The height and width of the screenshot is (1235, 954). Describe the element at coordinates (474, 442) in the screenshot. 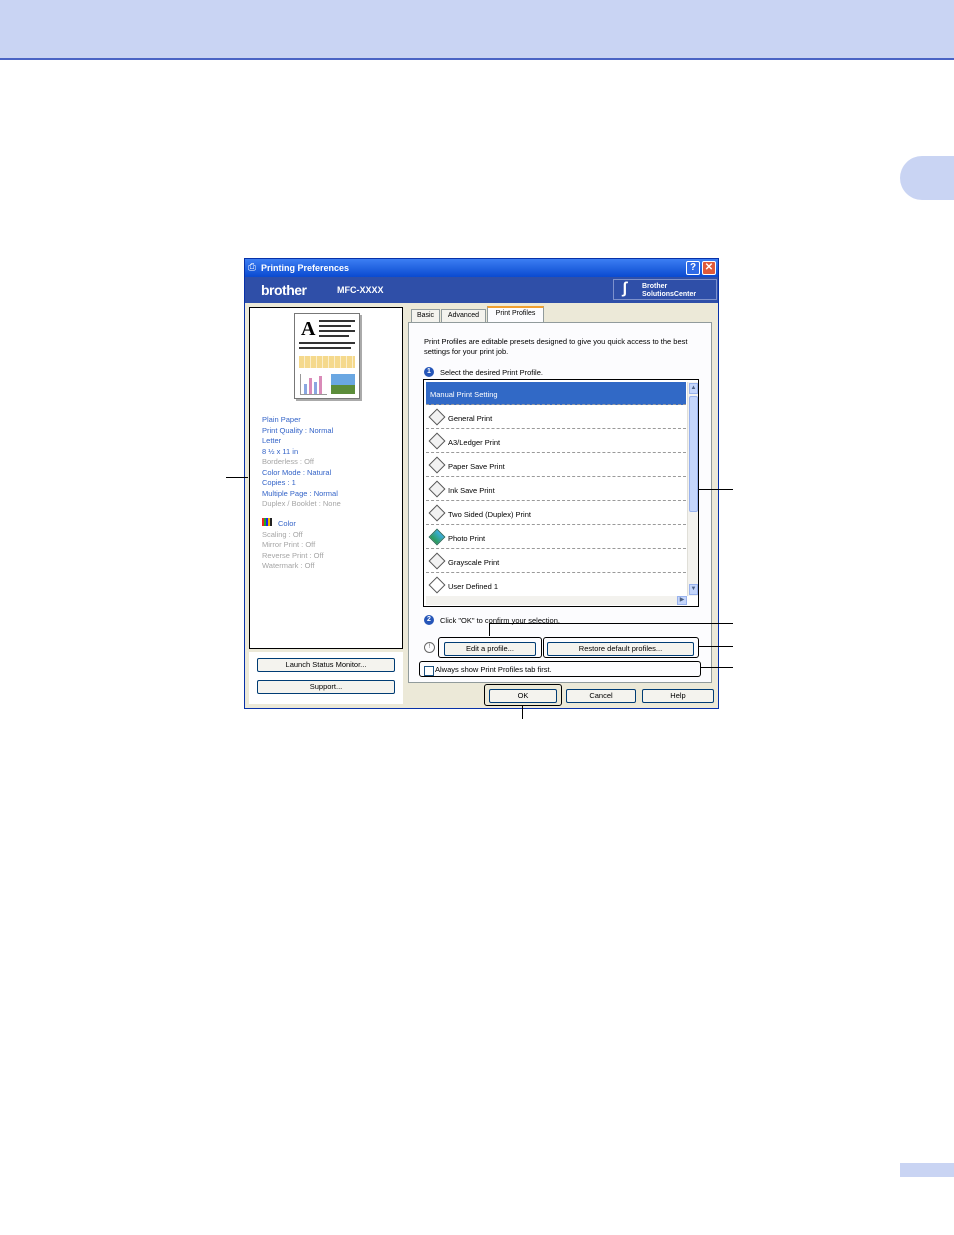

I see `profile-item-label: A3/Ledger Print` at that location.